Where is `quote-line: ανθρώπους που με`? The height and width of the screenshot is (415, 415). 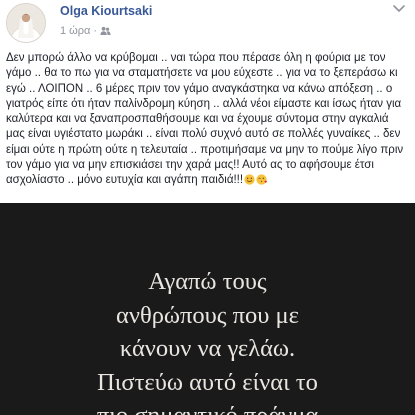 quote-line: ανθρώπους που με is located at coordinates (207, 315).